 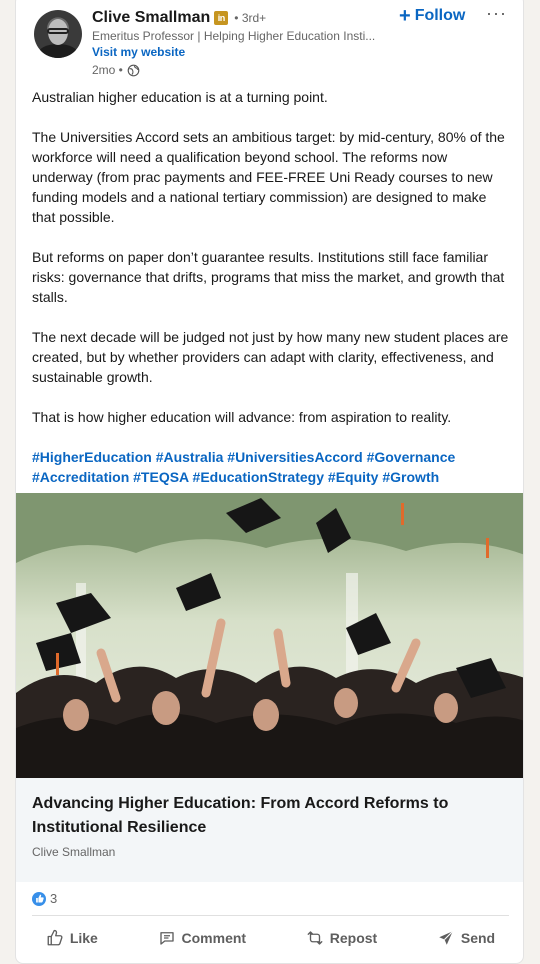 I want to click on linkedin-badge-icon: in, so click(x=221, y=18).